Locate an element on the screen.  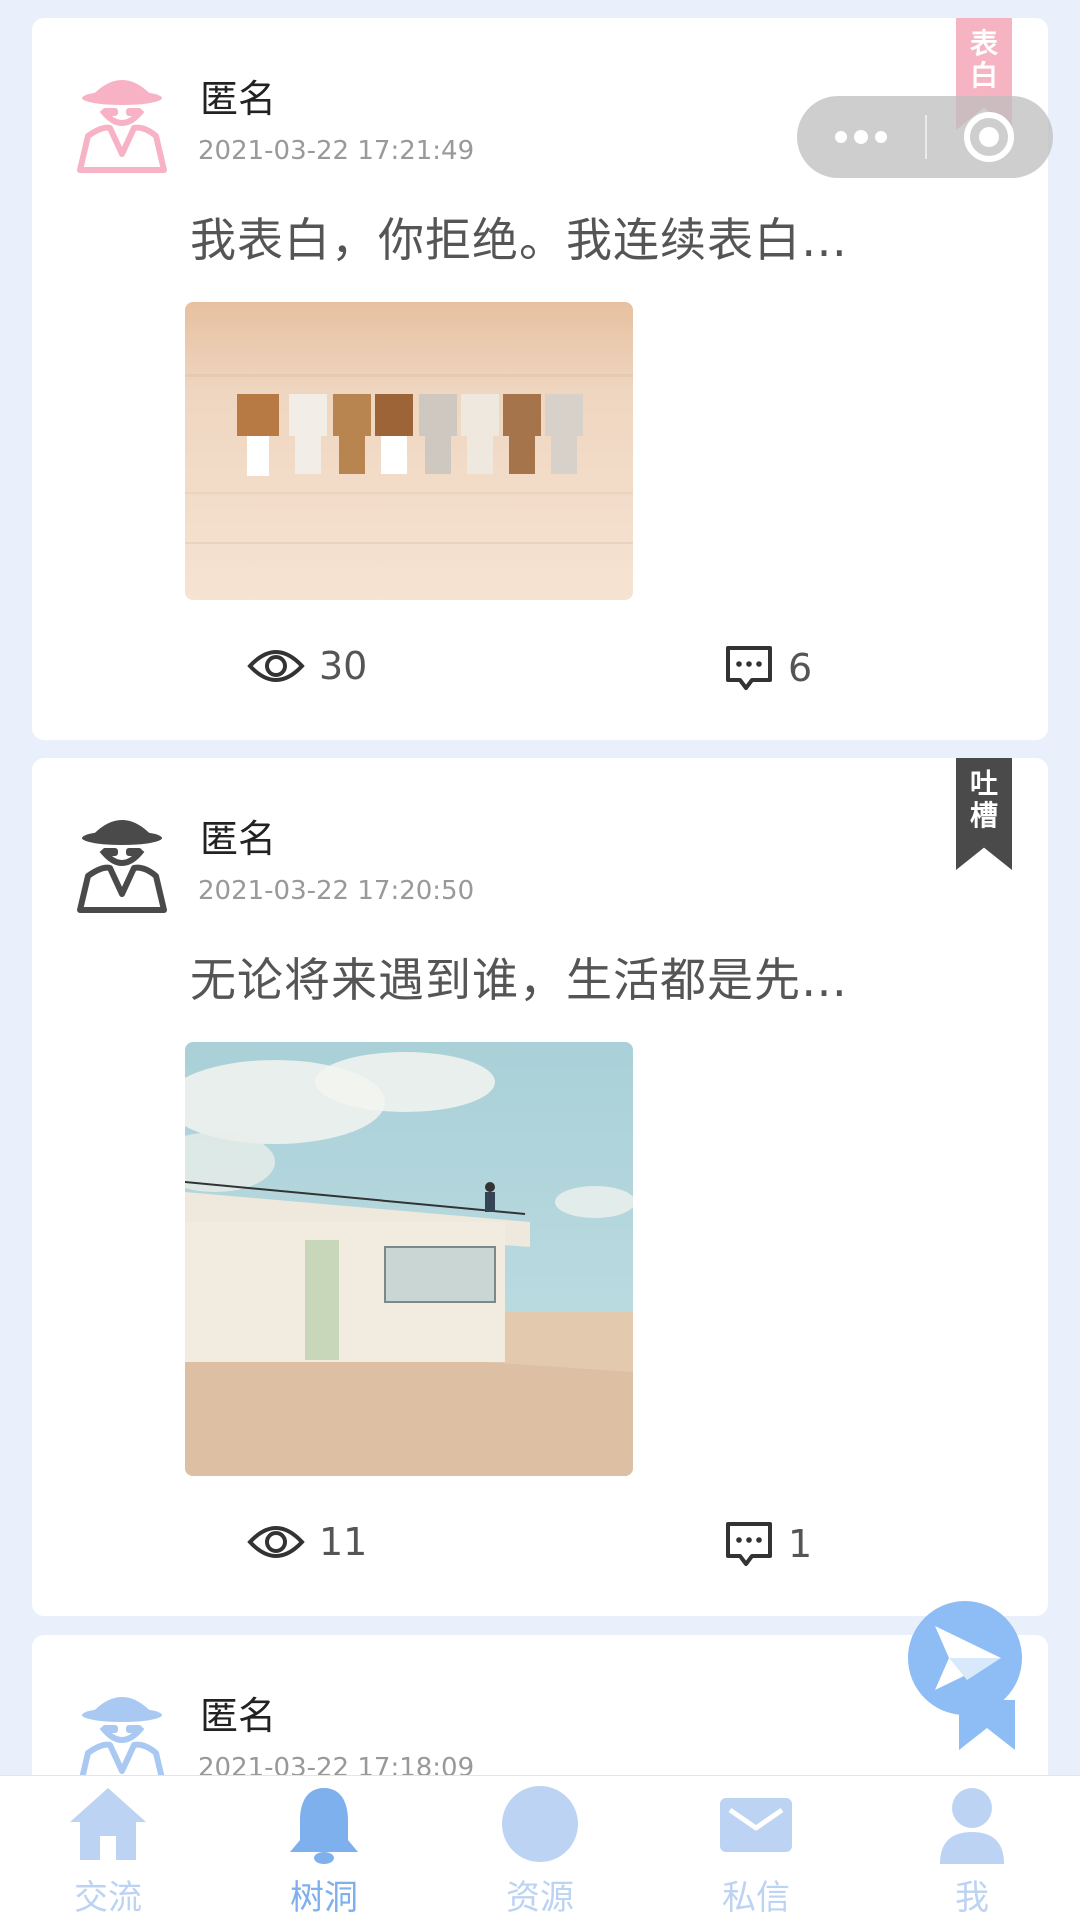
tag-char: 槽 is located at coordinates (983, 815).